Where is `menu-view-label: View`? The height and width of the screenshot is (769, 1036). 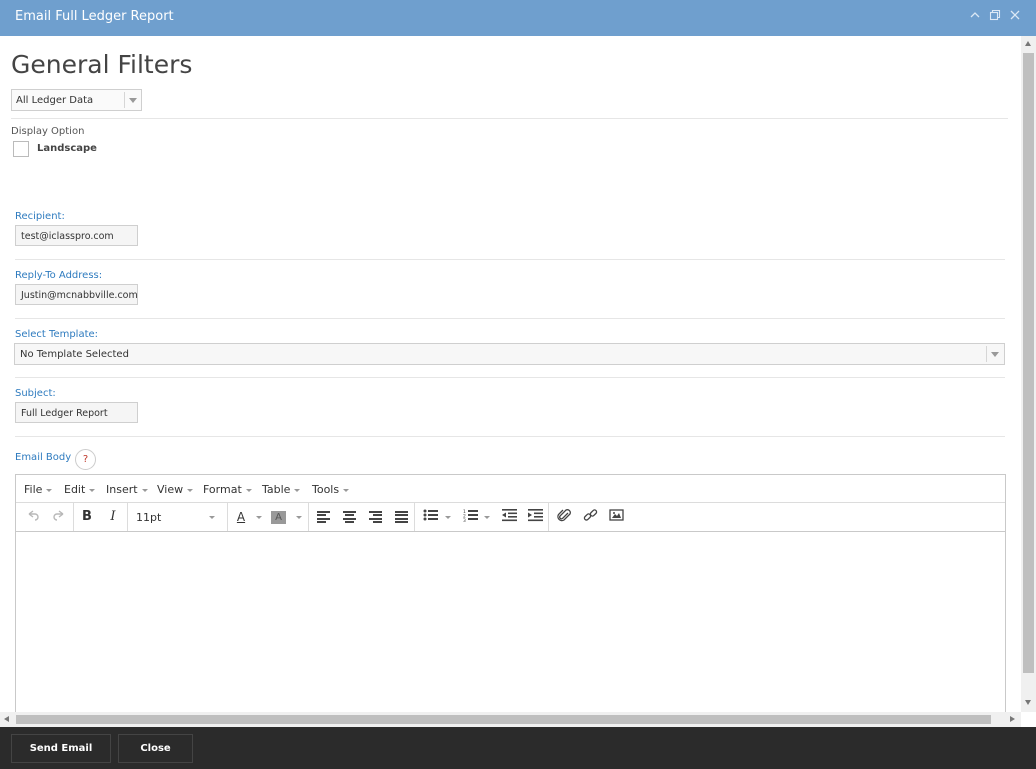 menu-view-label: View is located at coordinates (170, 489).